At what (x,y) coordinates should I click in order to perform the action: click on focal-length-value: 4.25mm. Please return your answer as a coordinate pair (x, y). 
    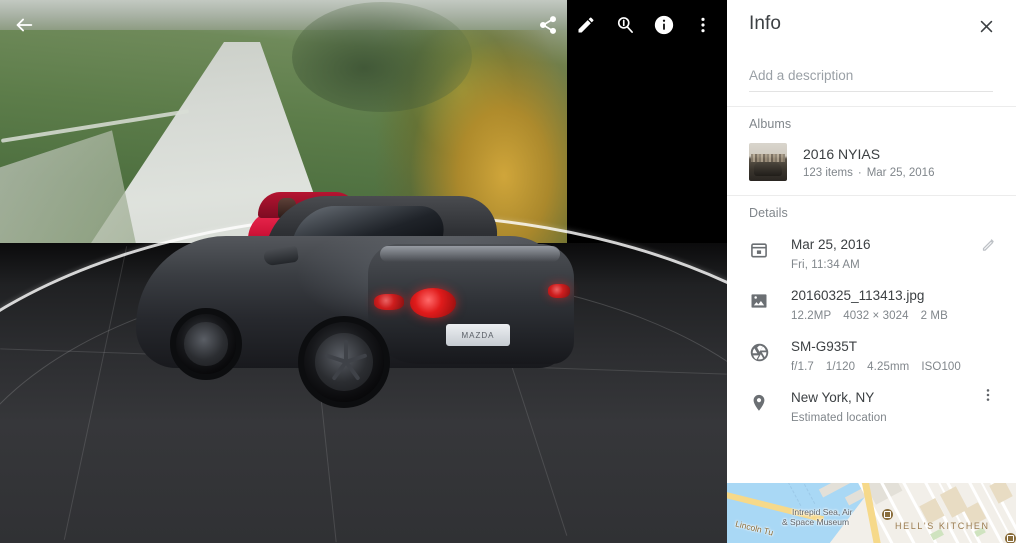
    Looking at the image, I should click on (888, 367).